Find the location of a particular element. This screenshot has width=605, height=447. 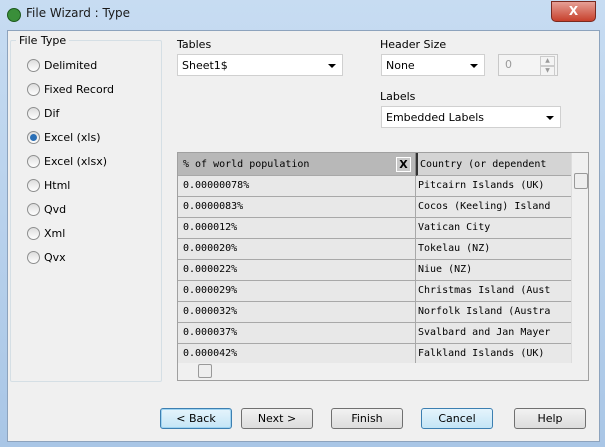

labels-value: Embedded Labels is located at coordinates (435, 117).